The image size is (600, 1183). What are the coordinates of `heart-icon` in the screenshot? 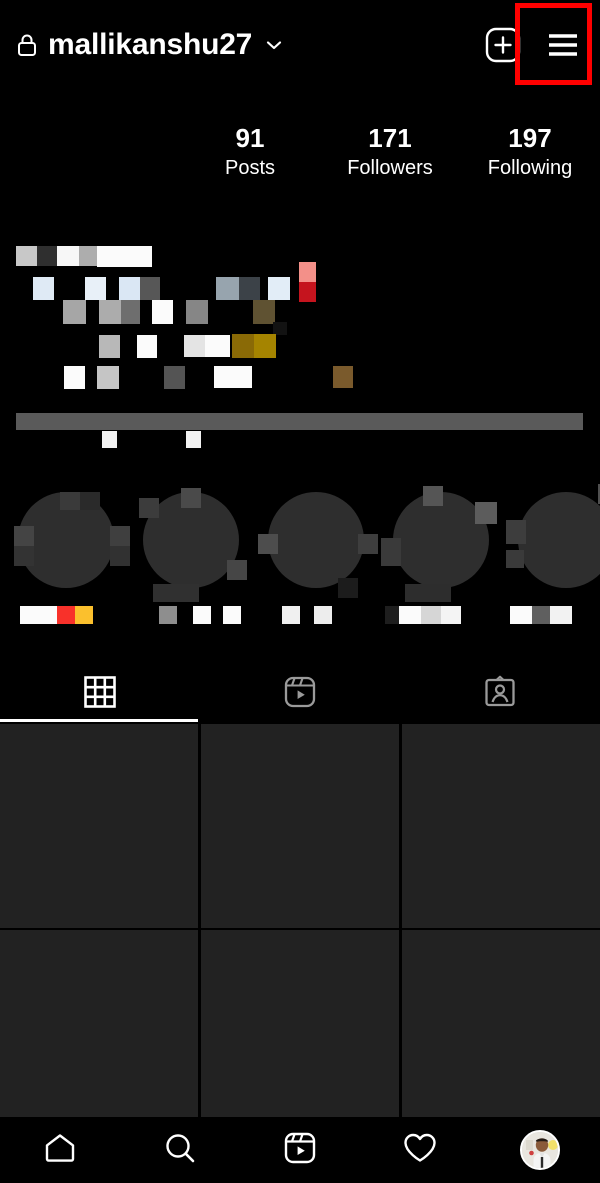 It's located at (420, 1150).